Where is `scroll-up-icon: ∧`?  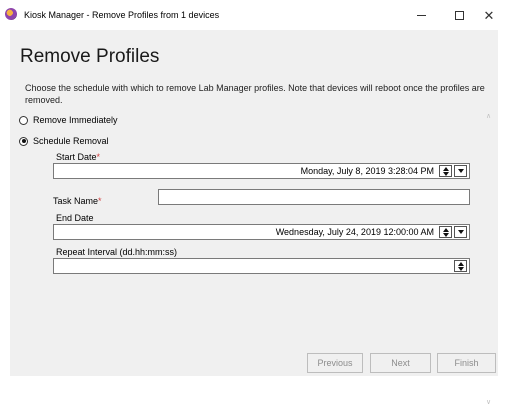 scroll-up-icon: ∧ is located at coordinates (488, 116).